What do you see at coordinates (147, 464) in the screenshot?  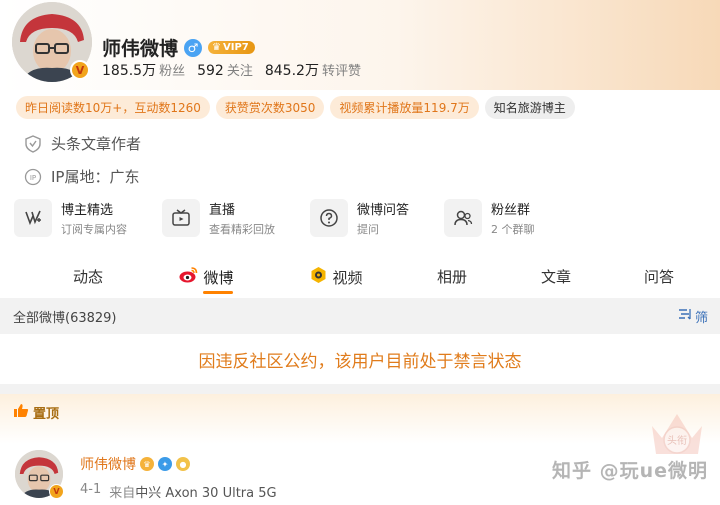 I see `crown-badge-icon: ♛` at bounding box center [147, 464].